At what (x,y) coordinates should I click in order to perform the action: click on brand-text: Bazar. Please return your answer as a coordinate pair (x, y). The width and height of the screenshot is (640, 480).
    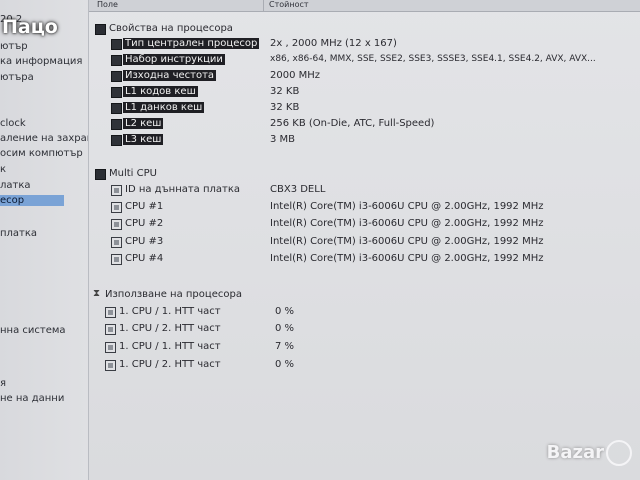
    Looking at the image, I should click on (575, 452).